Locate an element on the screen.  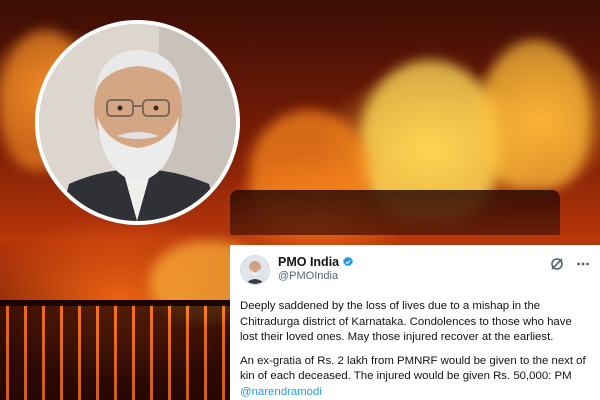
account-avatar is located at coordinates (255, 270).